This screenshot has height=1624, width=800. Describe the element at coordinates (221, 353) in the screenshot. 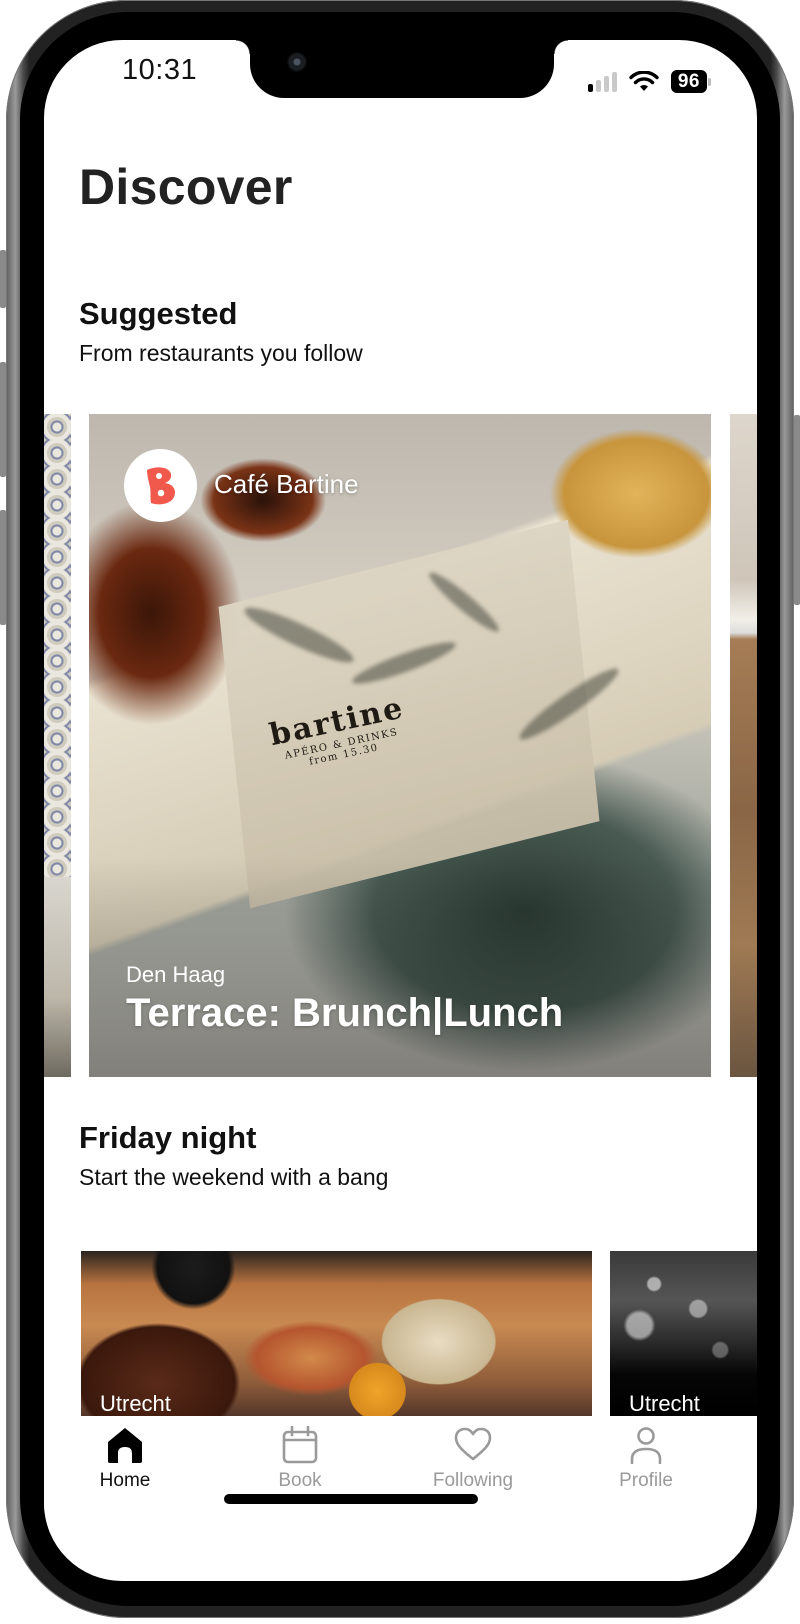

I see `section-subtitle-suggested: From restaurants you follow` at that location.